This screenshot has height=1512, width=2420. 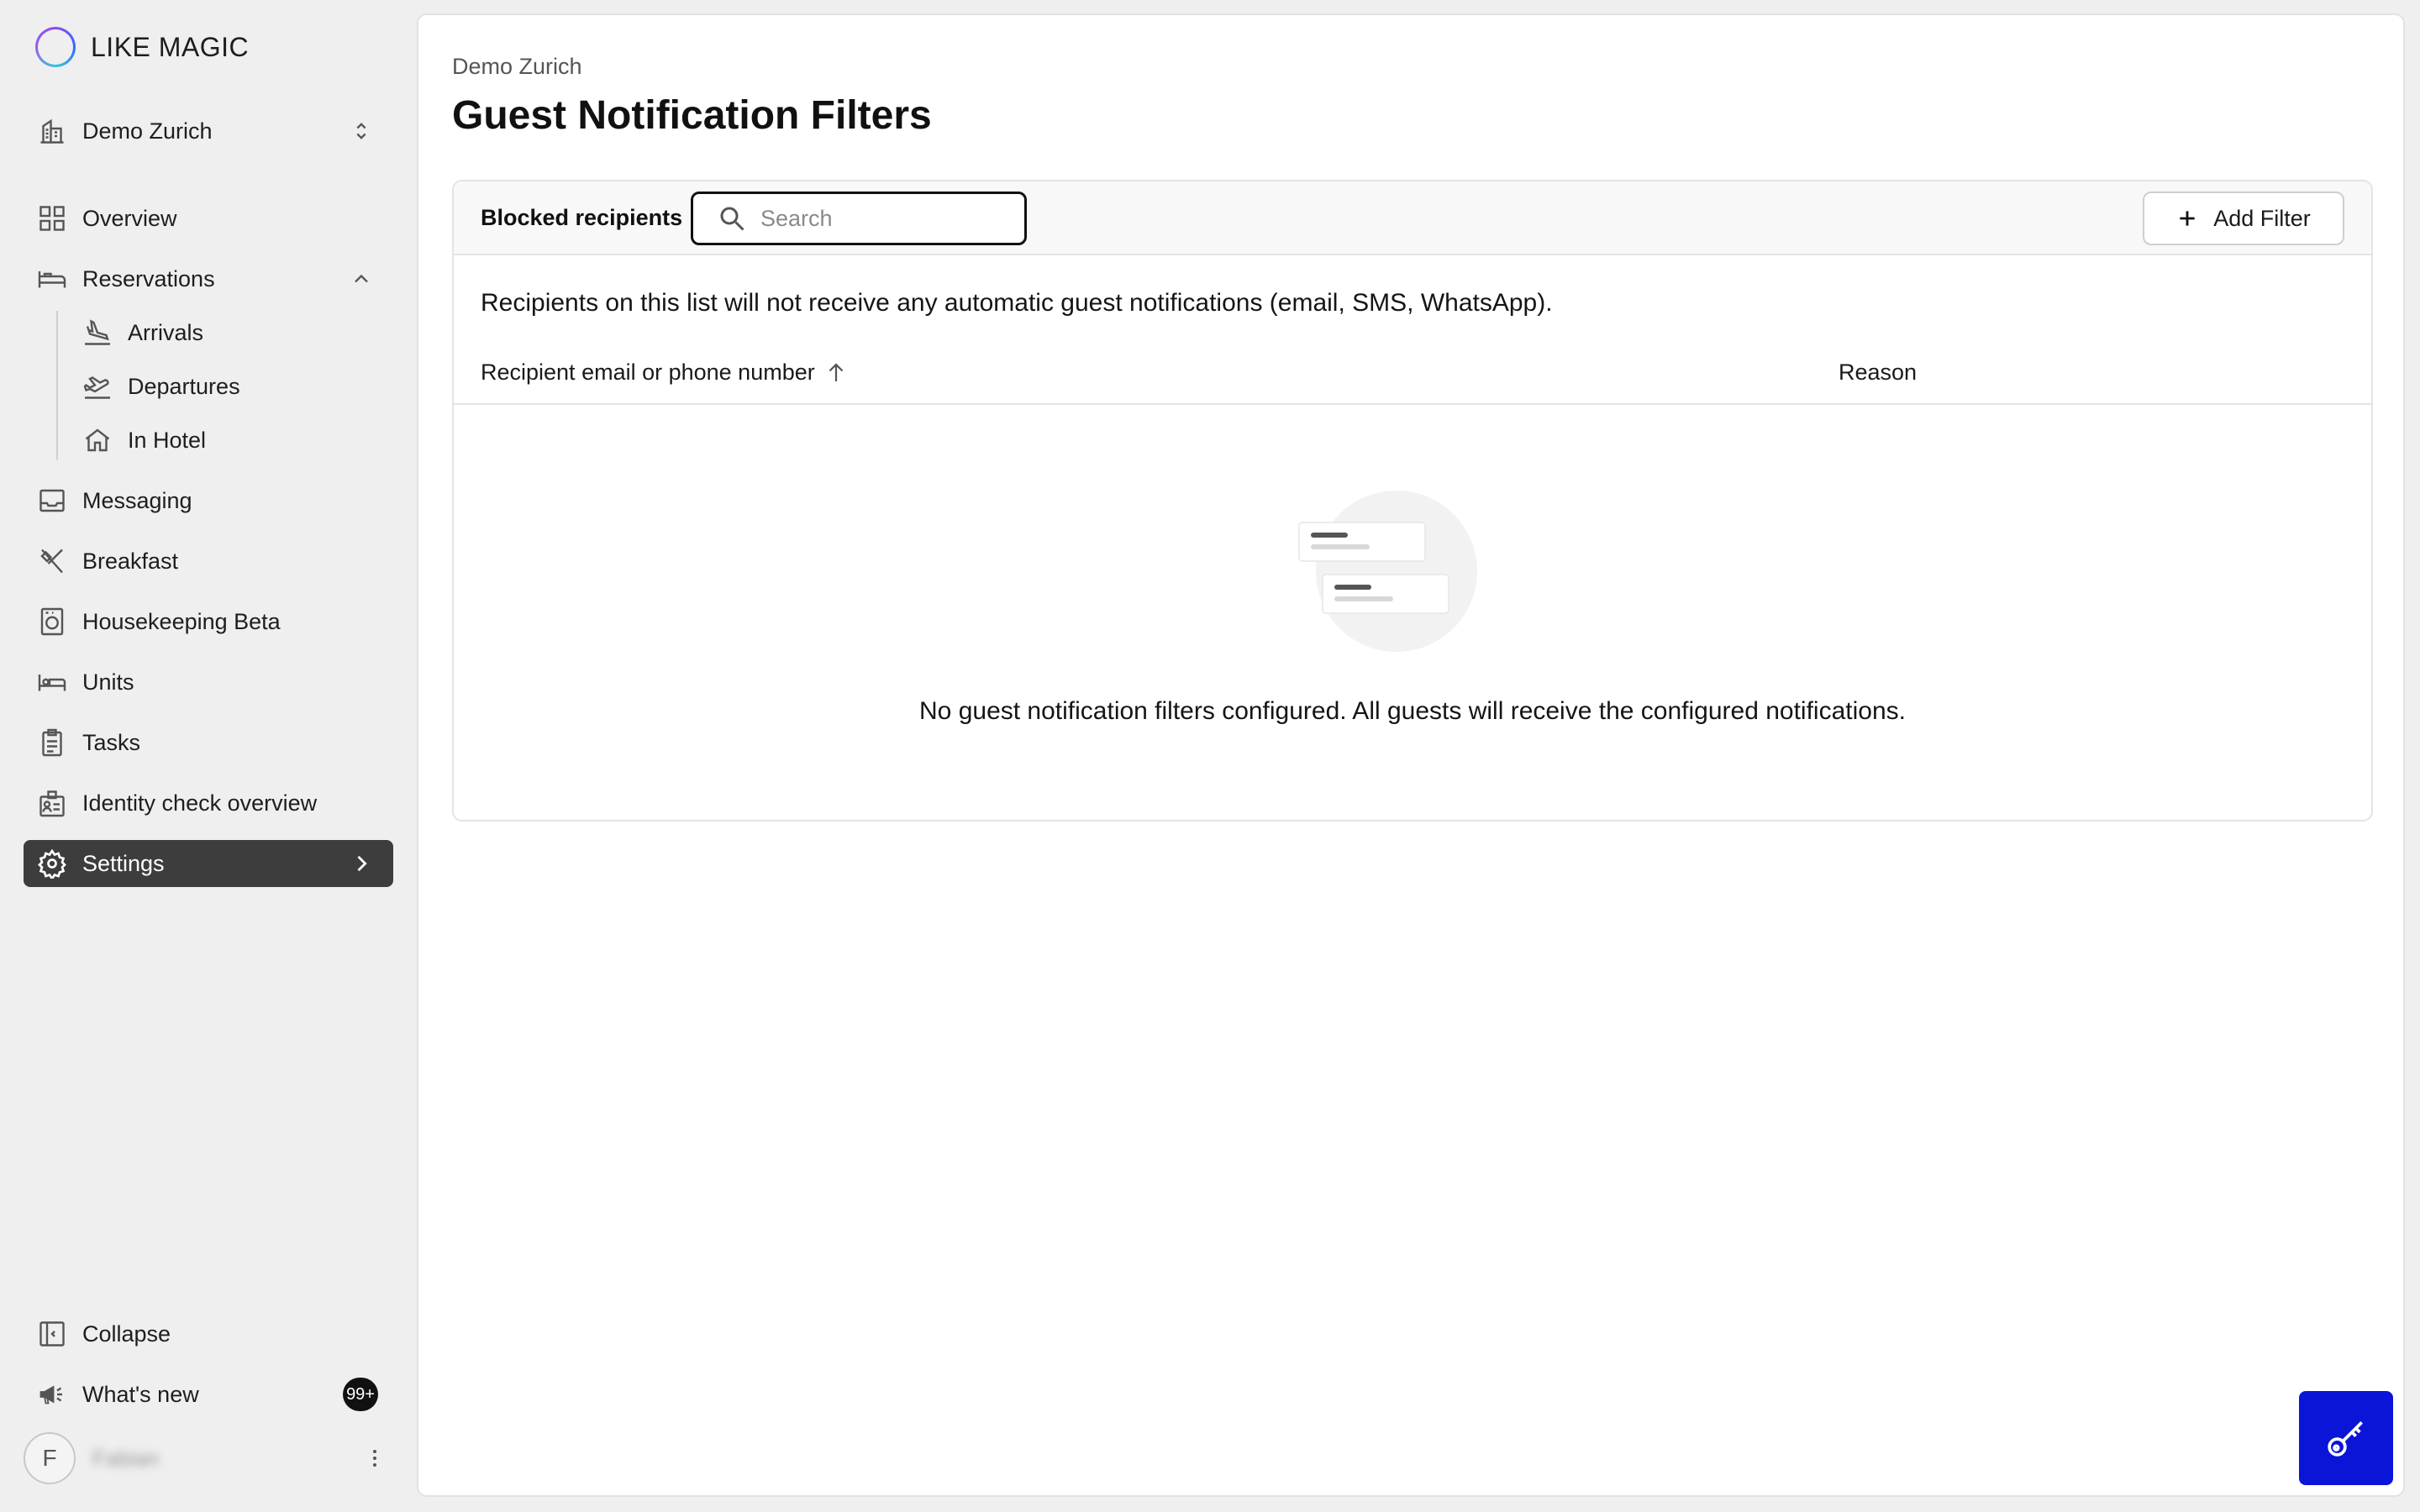 What do you see at coordinates (181, 621) in the screenshot?
I see `sidebar-item-label: Housekeeping Beta` at bounding box center [181, 621].